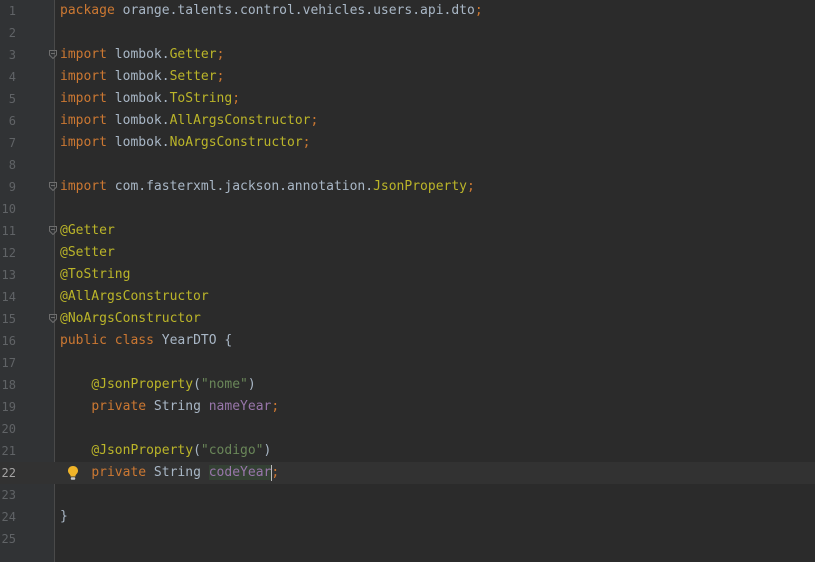  What do you see at coordinates (407, 385) in the screenshot?
I see `code-line: 18 @JsonProperty("nome")` at bounding box center [407, 385].